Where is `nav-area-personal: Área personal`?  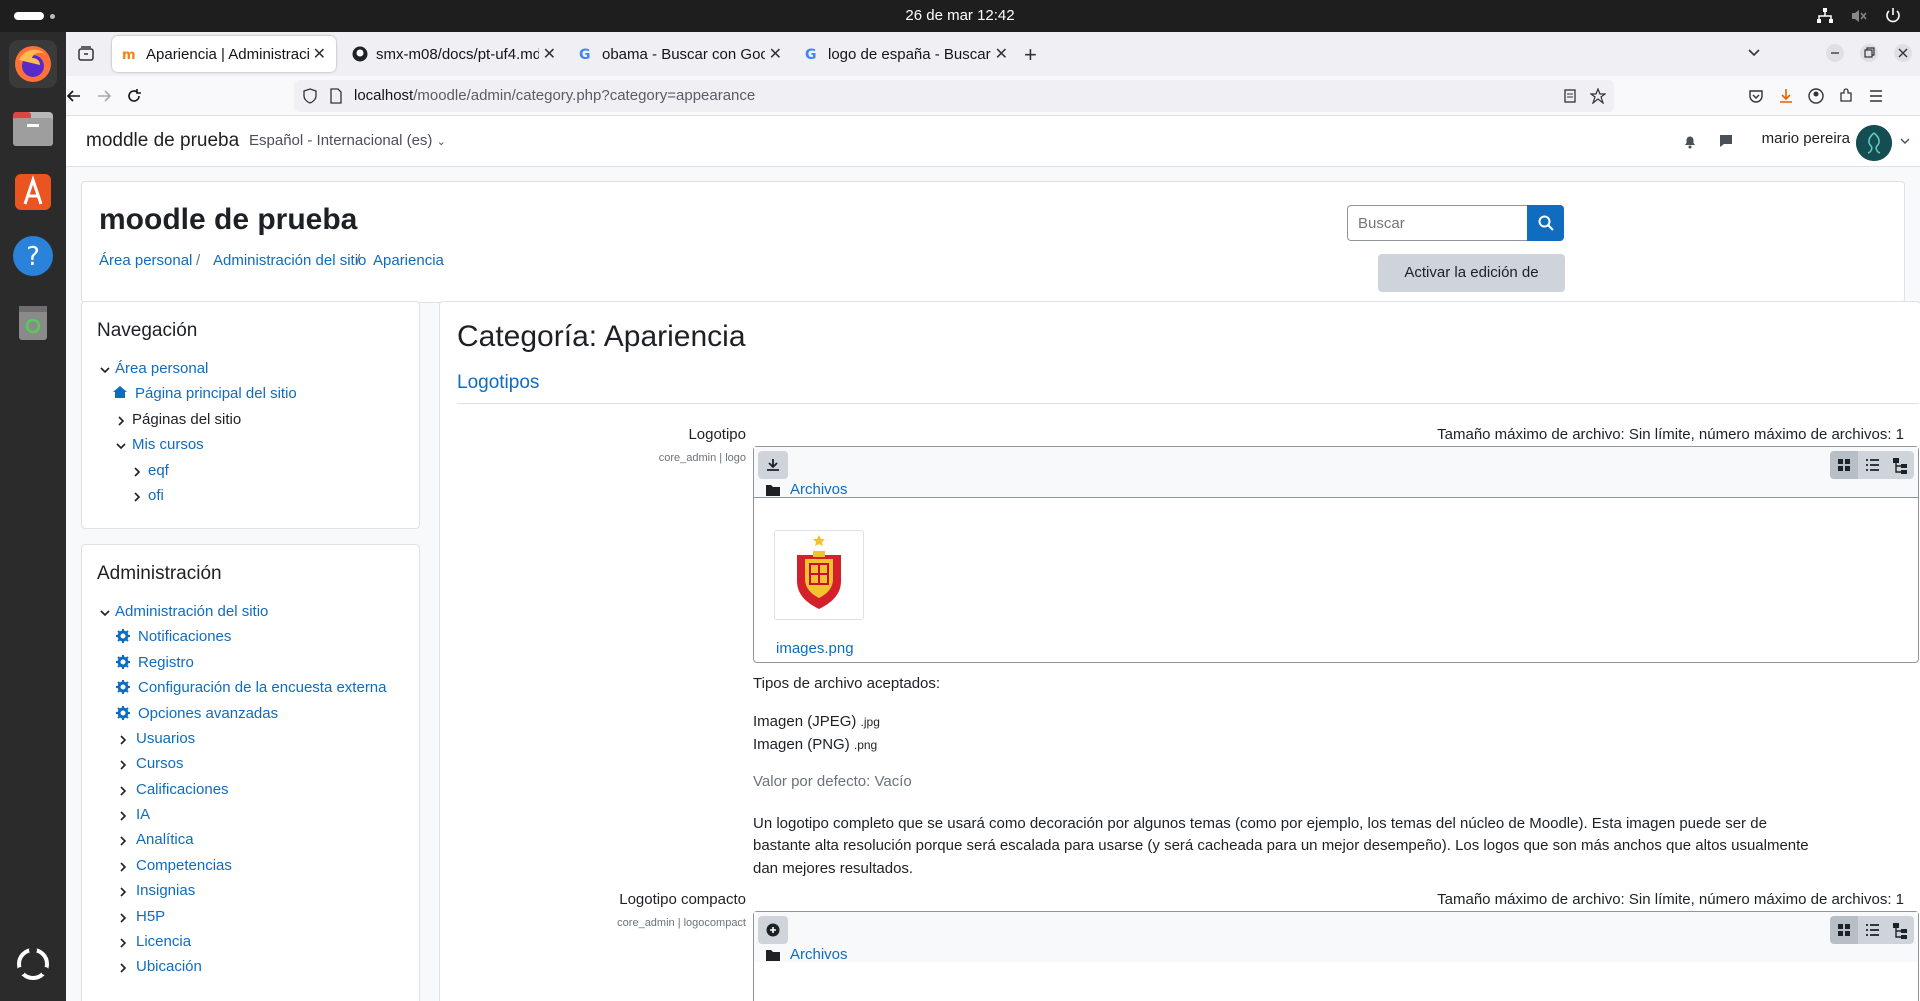
nav-area-personal: Área personal is located at coordinates (161, 368).